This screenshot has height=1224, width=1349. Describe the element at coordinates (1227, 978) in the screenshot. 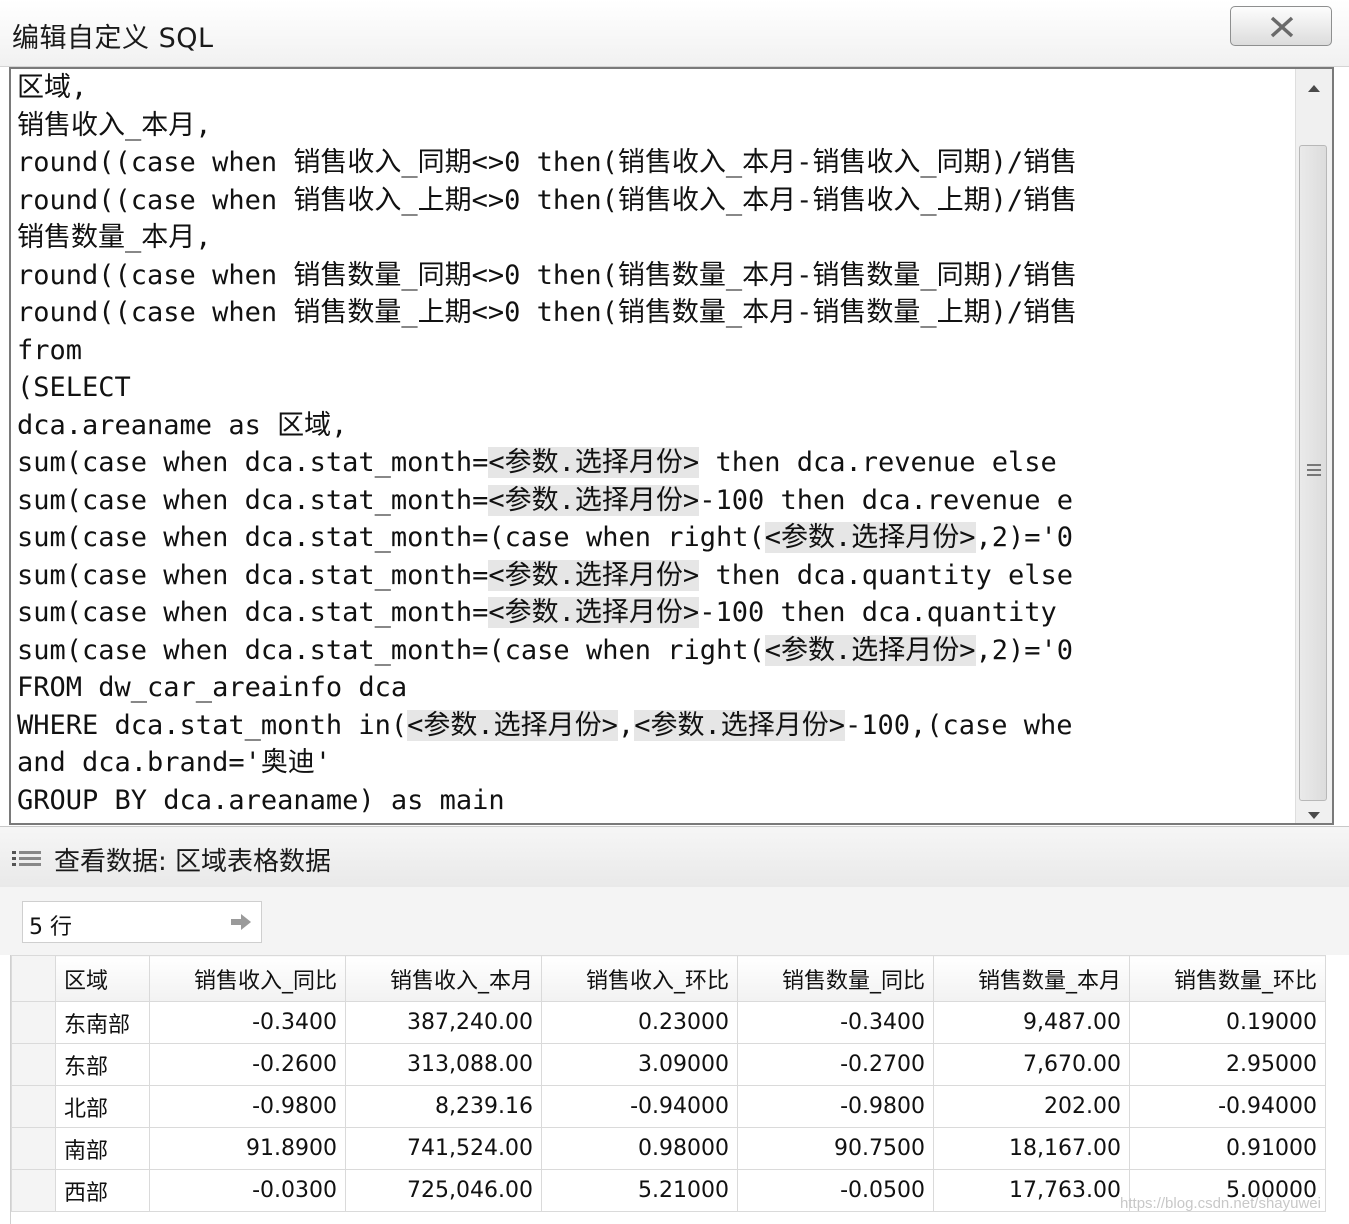

I see `column-header: 销售数量_环比` at that location.